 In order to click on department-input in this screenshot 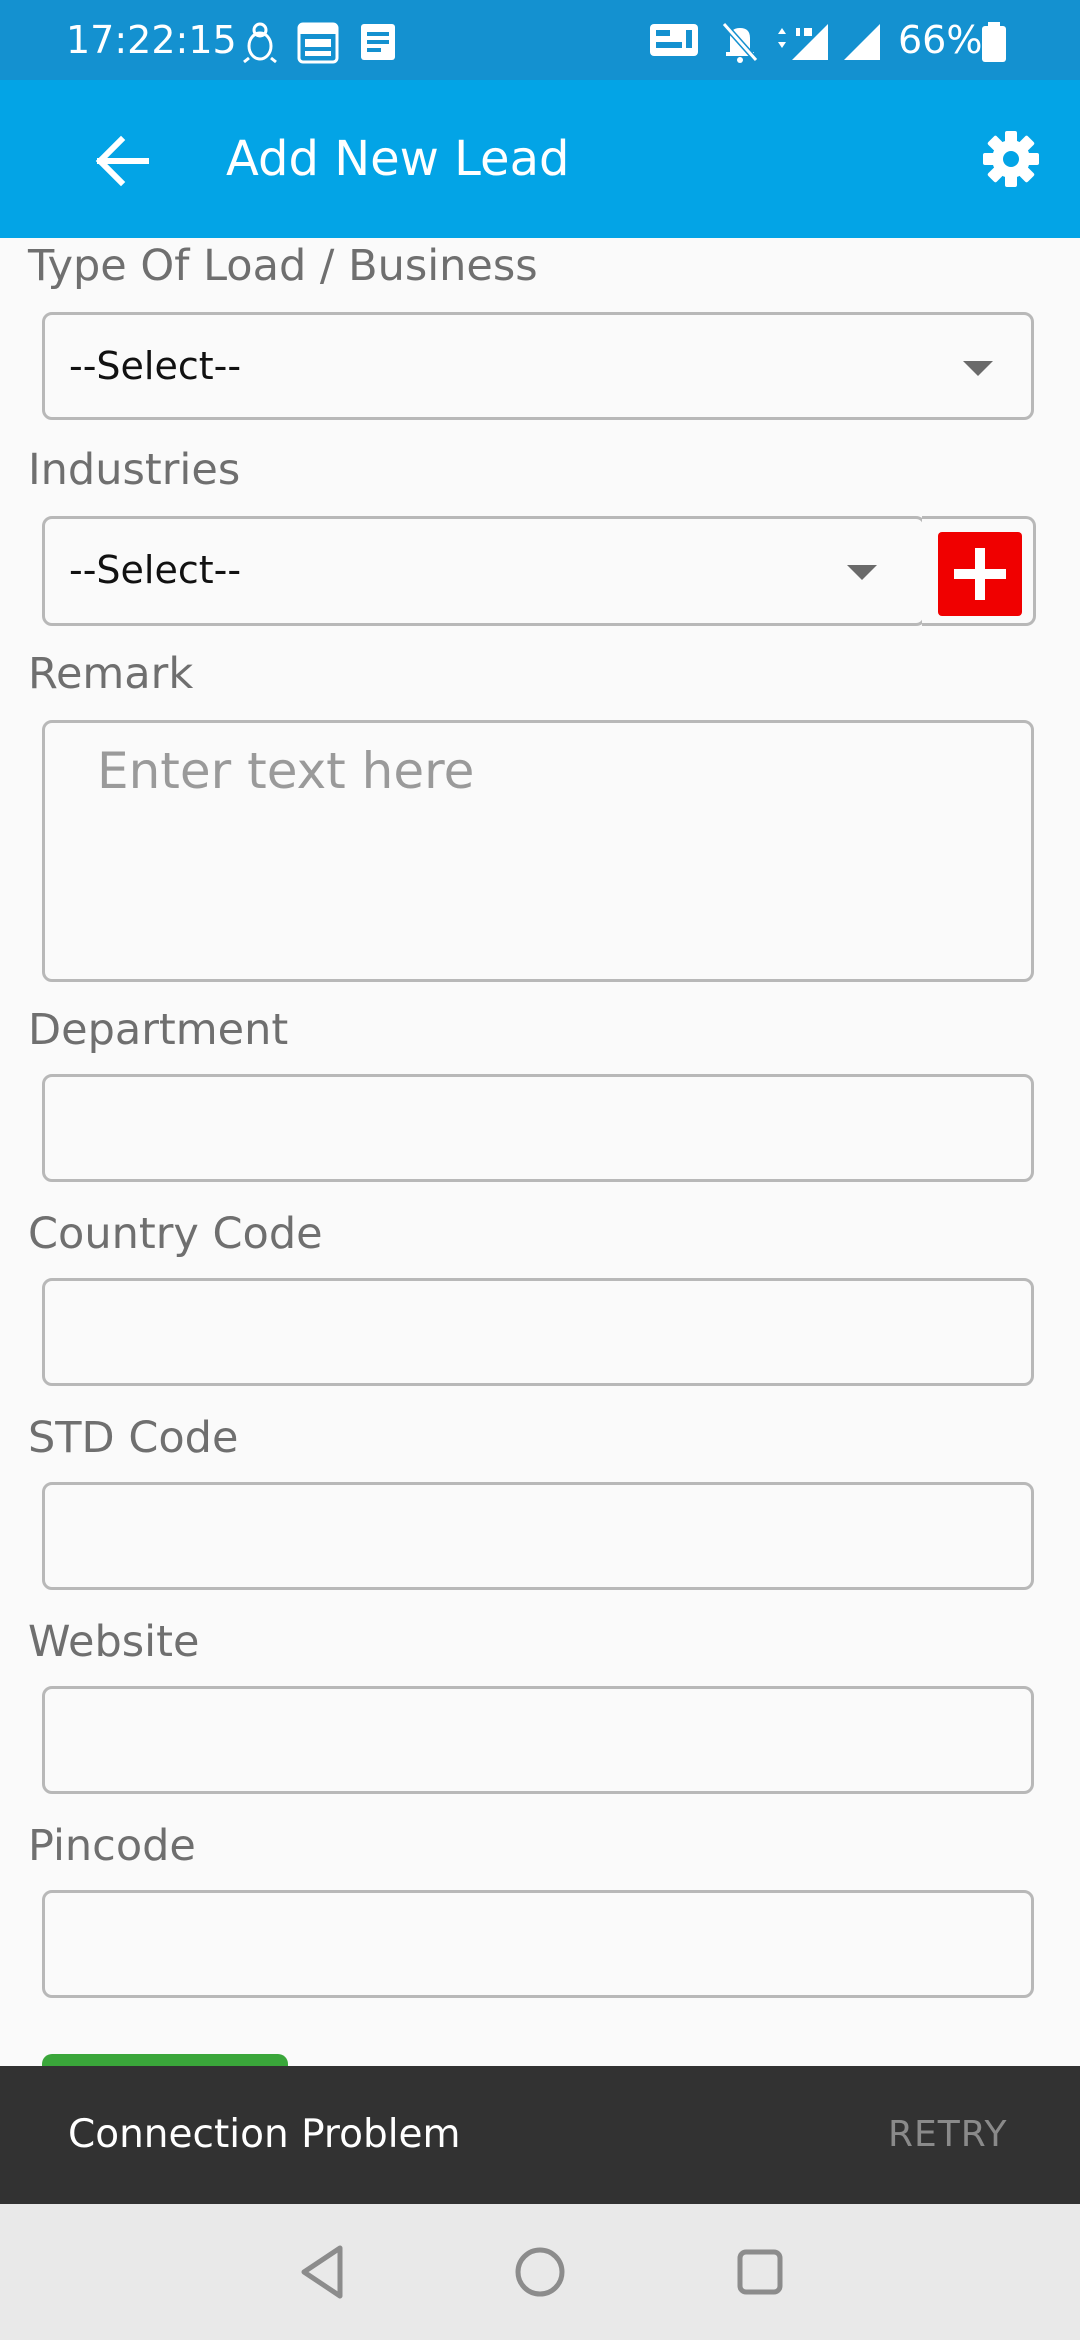, I will do `click(538, 1128)`.